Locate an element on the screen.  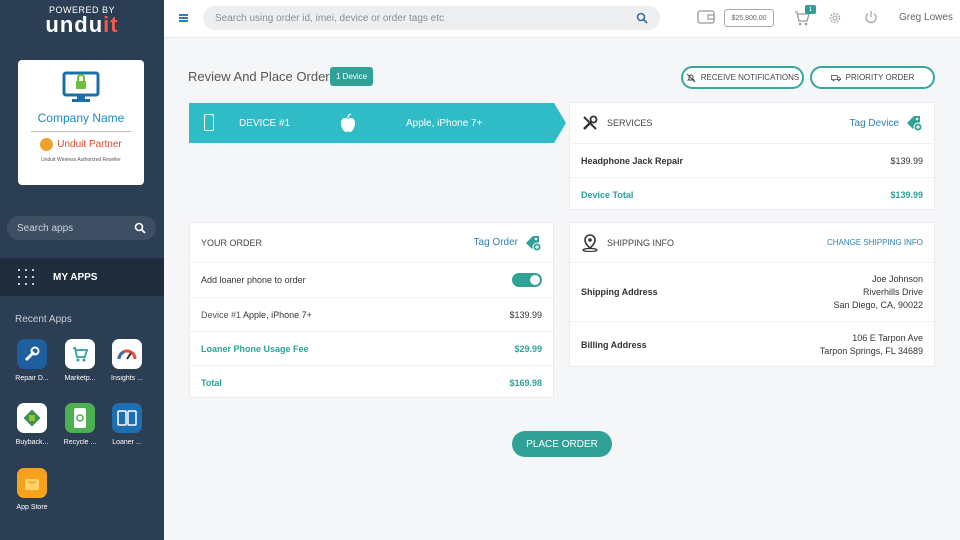
company-name: Company Name is located at coordinates (81, 118).